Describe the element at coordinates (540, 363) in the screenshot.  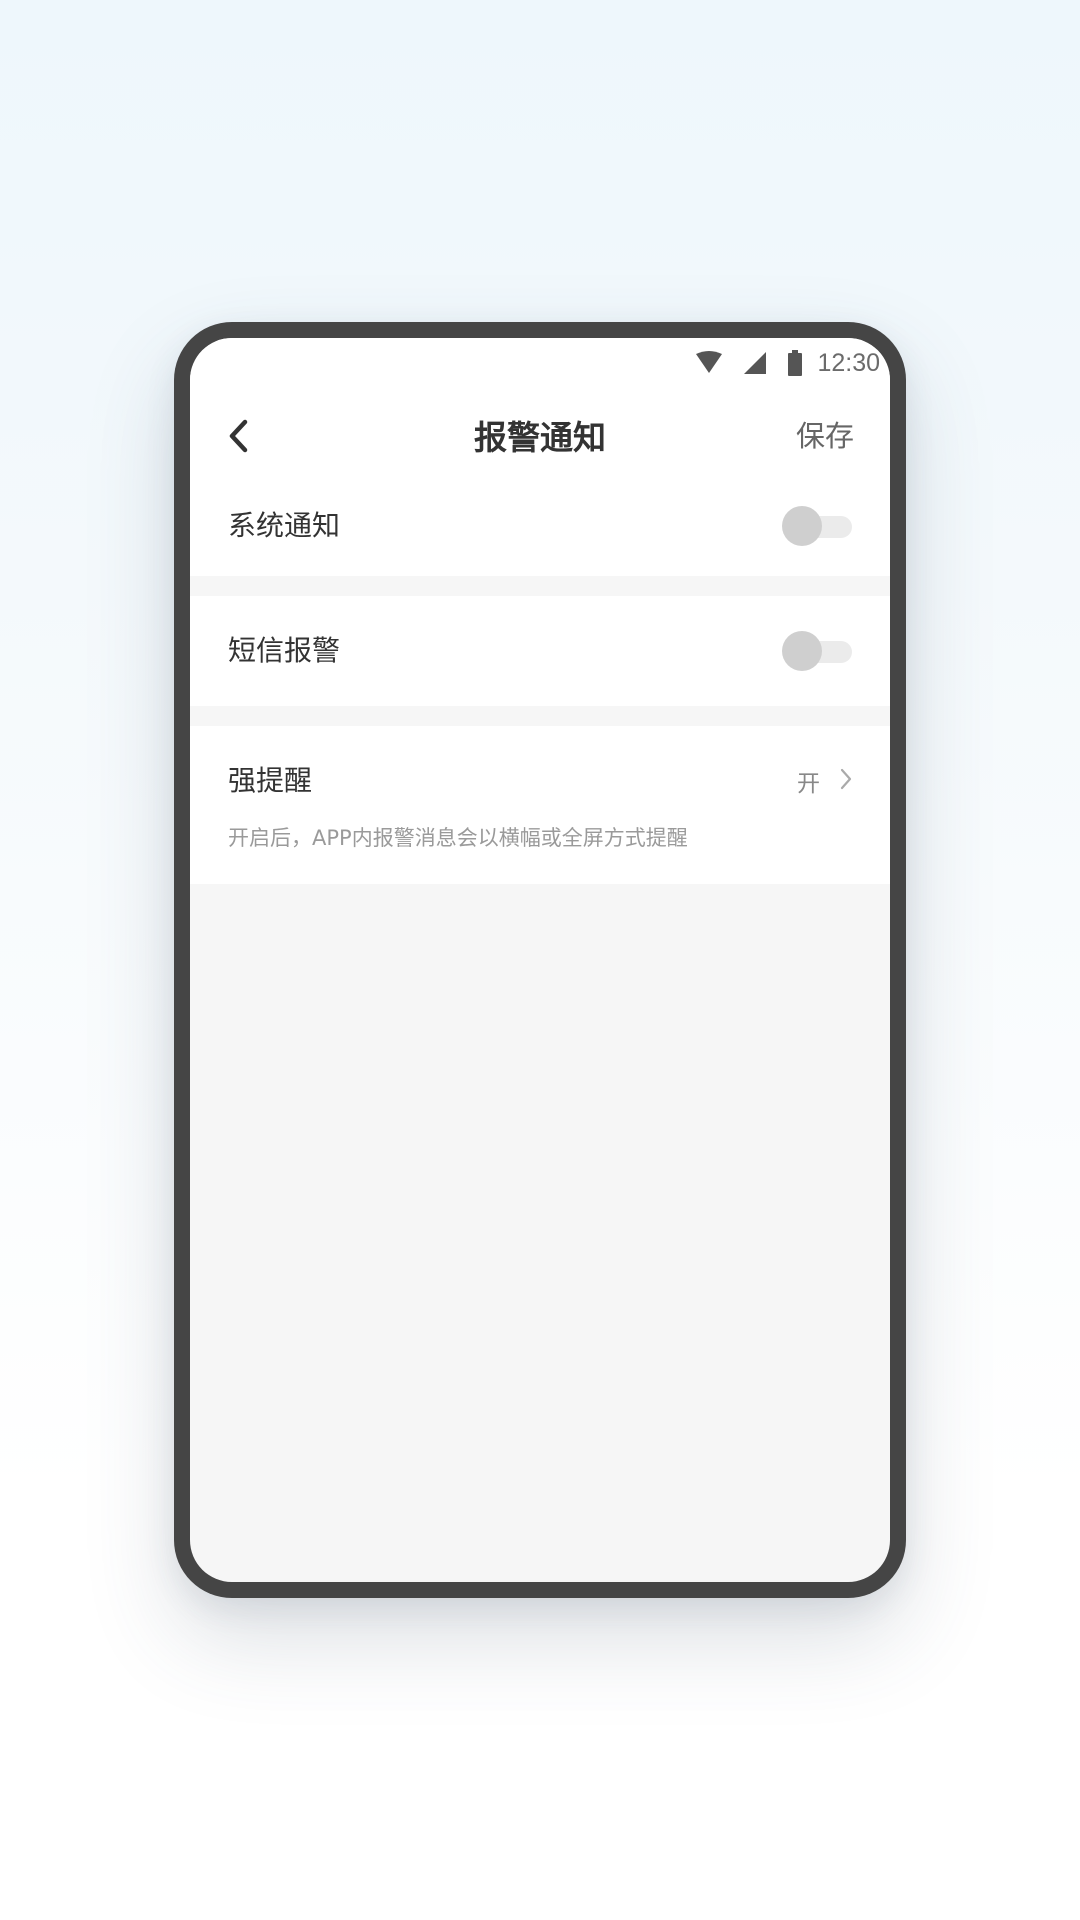
I see `status-bar: 12:30` at that location.